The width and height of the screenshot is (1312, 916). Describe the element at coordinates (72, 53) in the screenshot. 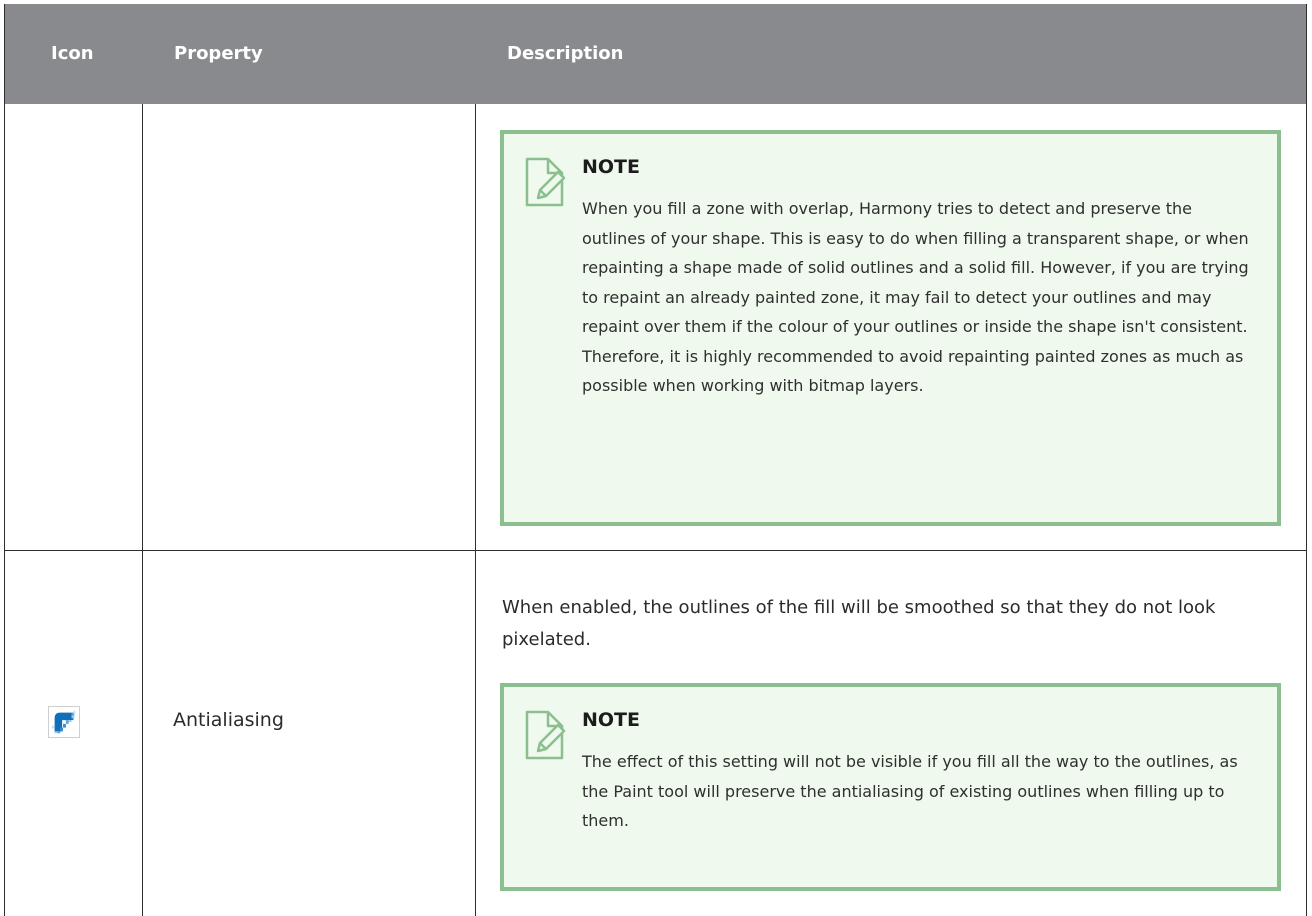

I see `header-icon-column: Icon` at that location.